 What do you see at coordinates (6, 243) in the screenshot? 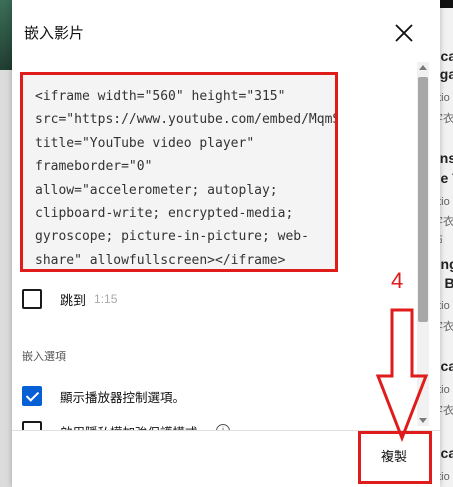
I see `background-left-strip` at bounding box center [6, 243].